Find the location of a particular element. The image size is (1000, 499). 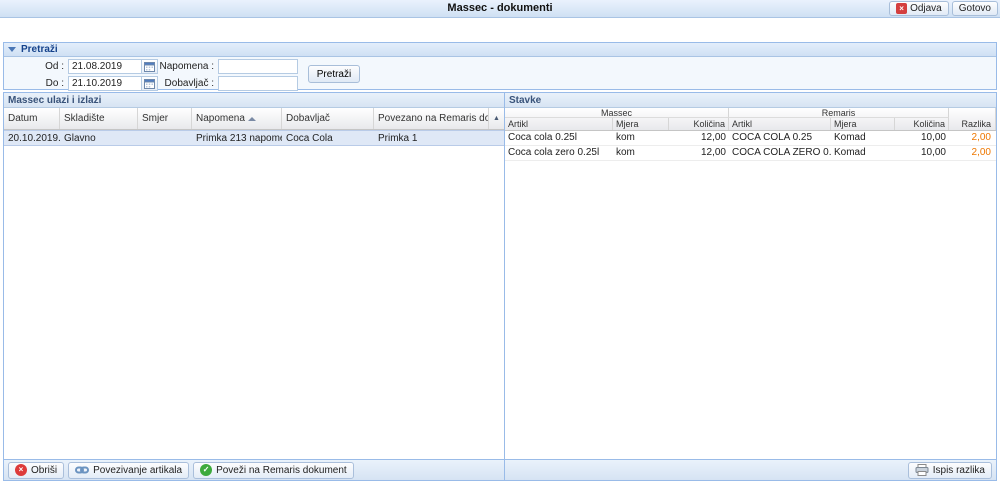

link-remaris-button: ✓ Poveži na Remaris dokument is located at coordinates (273, 470).